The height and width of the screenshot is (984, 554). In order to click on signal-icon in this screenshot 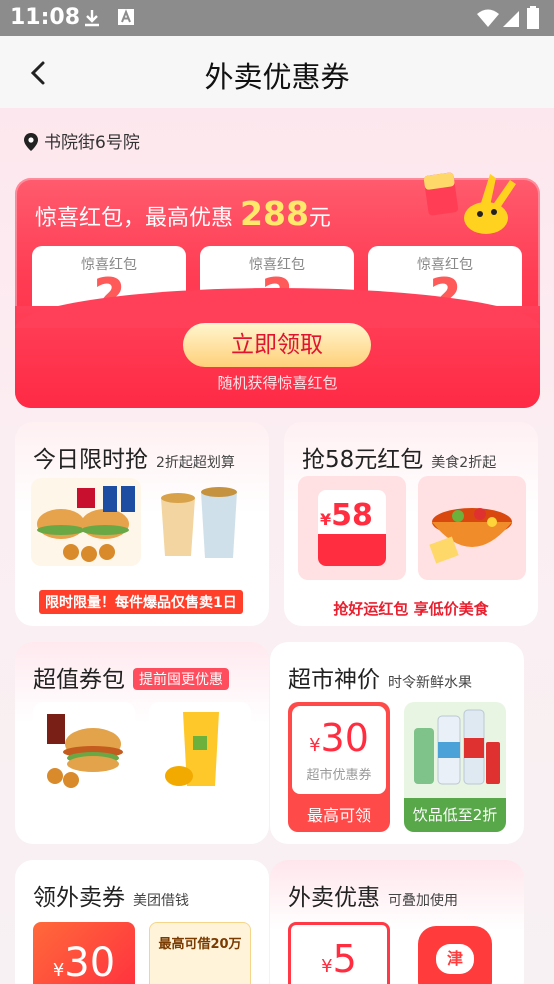, I will do `click(511, 20)`.